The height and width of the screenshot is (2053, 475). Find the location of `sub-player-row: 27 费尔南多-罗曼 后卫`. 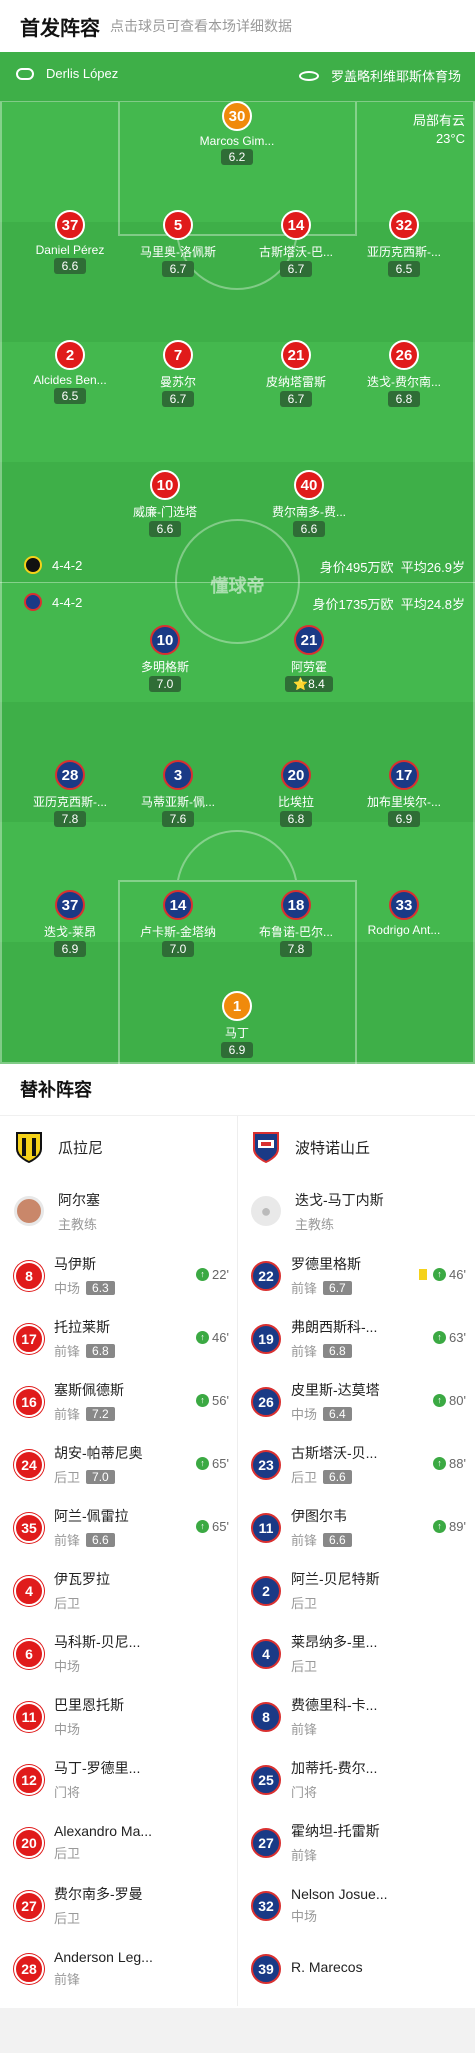

sub-player-row: 27 费尔南多-罗曼 后卫 is located at coordinates (118, 1905).